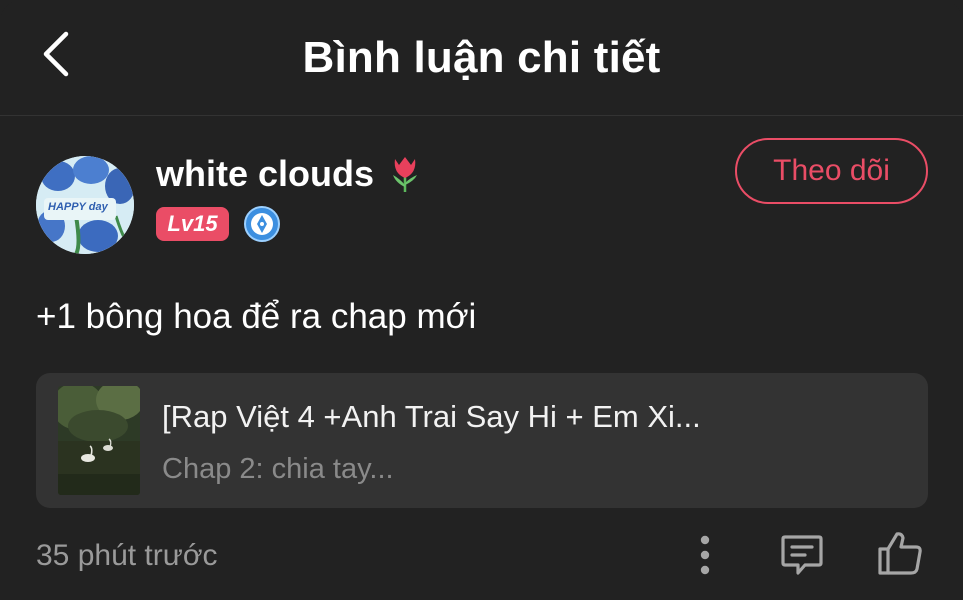 The image size is (963, 600). I want to click on like-button, so click(900, 553).